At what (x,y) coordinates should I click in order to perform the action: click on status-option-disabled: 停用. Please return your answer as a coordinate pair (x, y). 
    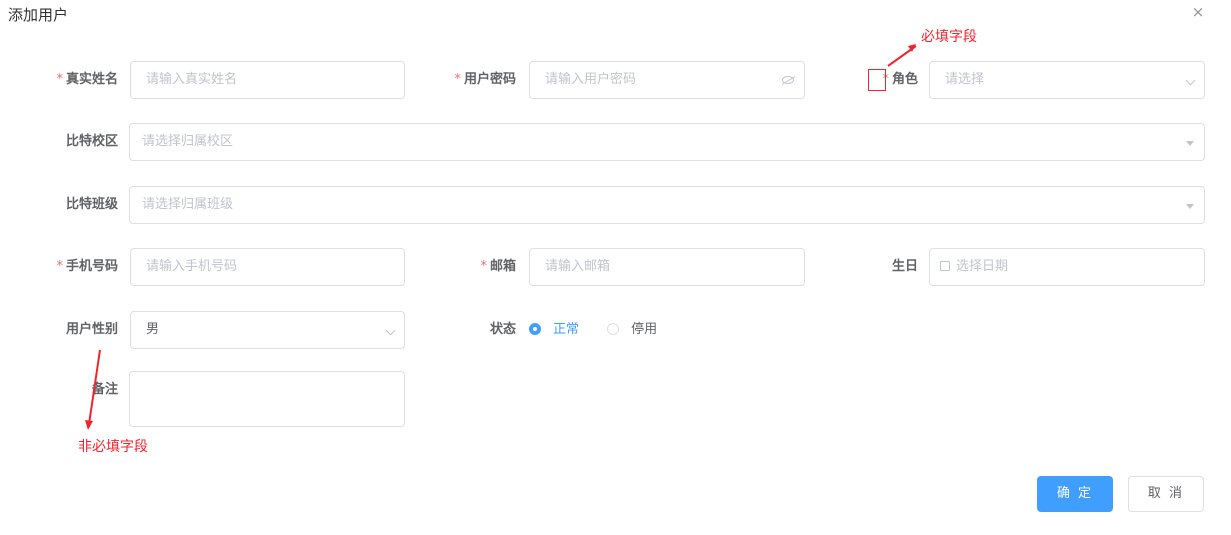
    Looking at the image, I should click on (644, 329).